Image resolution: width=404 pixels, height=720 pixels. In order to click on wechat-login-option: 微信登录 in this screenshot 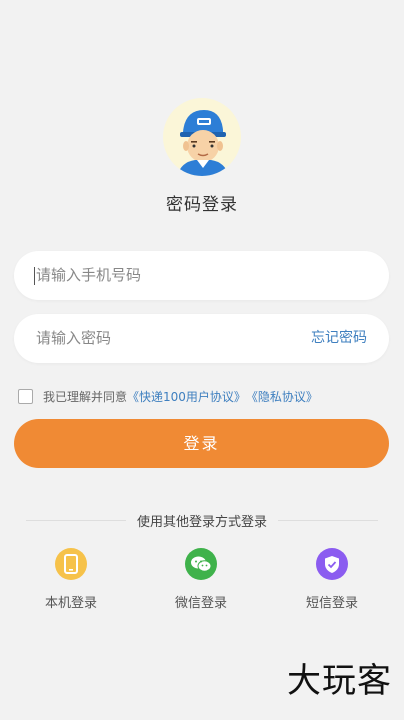, I will do `click(201, 579)`.